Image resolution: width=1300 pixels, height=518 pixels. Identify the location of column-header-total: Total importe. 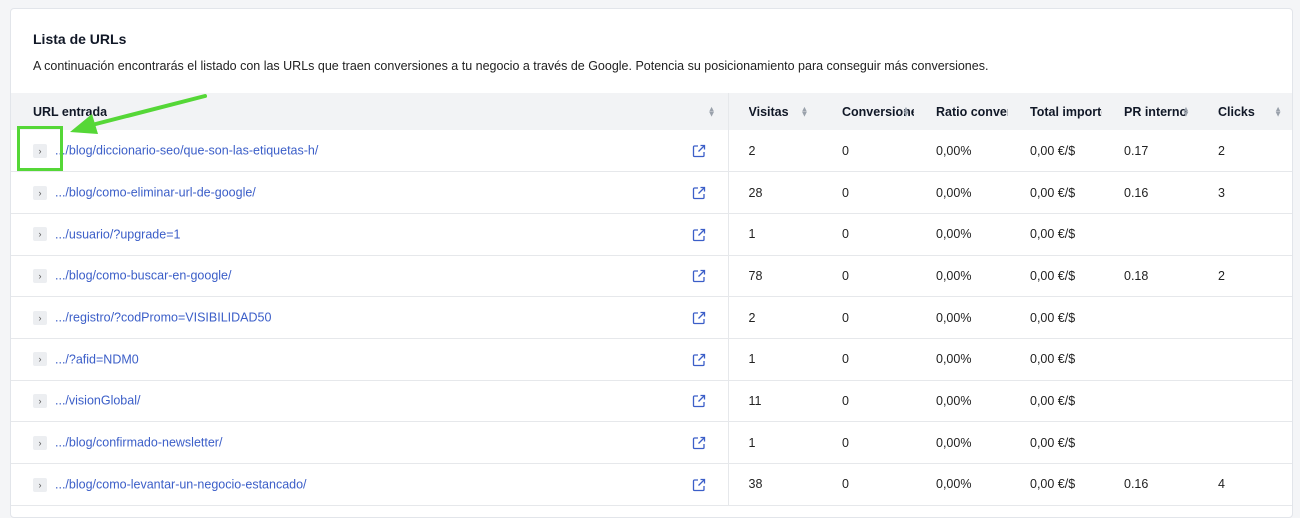
(1057, 111).